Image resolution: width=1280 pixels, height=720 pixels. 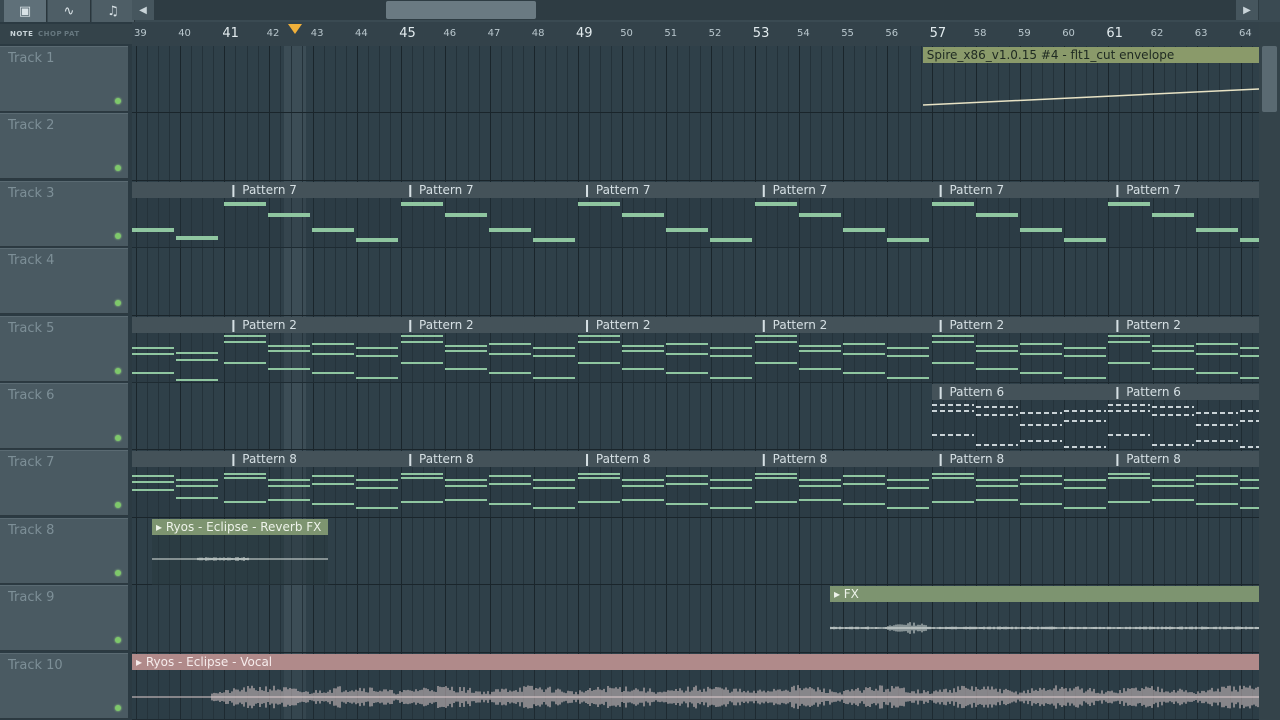 What do you see at coordinates (295, 29) in the screenshot?
I see `playhead-marker` at bounding box center [295, 29].